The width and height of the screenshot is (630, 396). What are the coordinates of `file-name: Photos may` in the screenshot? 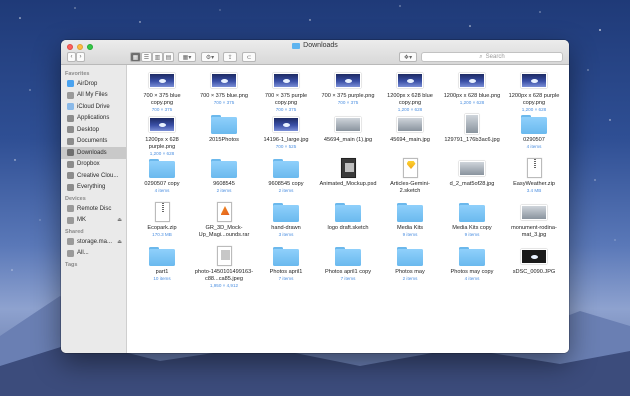 It's located at (410, 272).